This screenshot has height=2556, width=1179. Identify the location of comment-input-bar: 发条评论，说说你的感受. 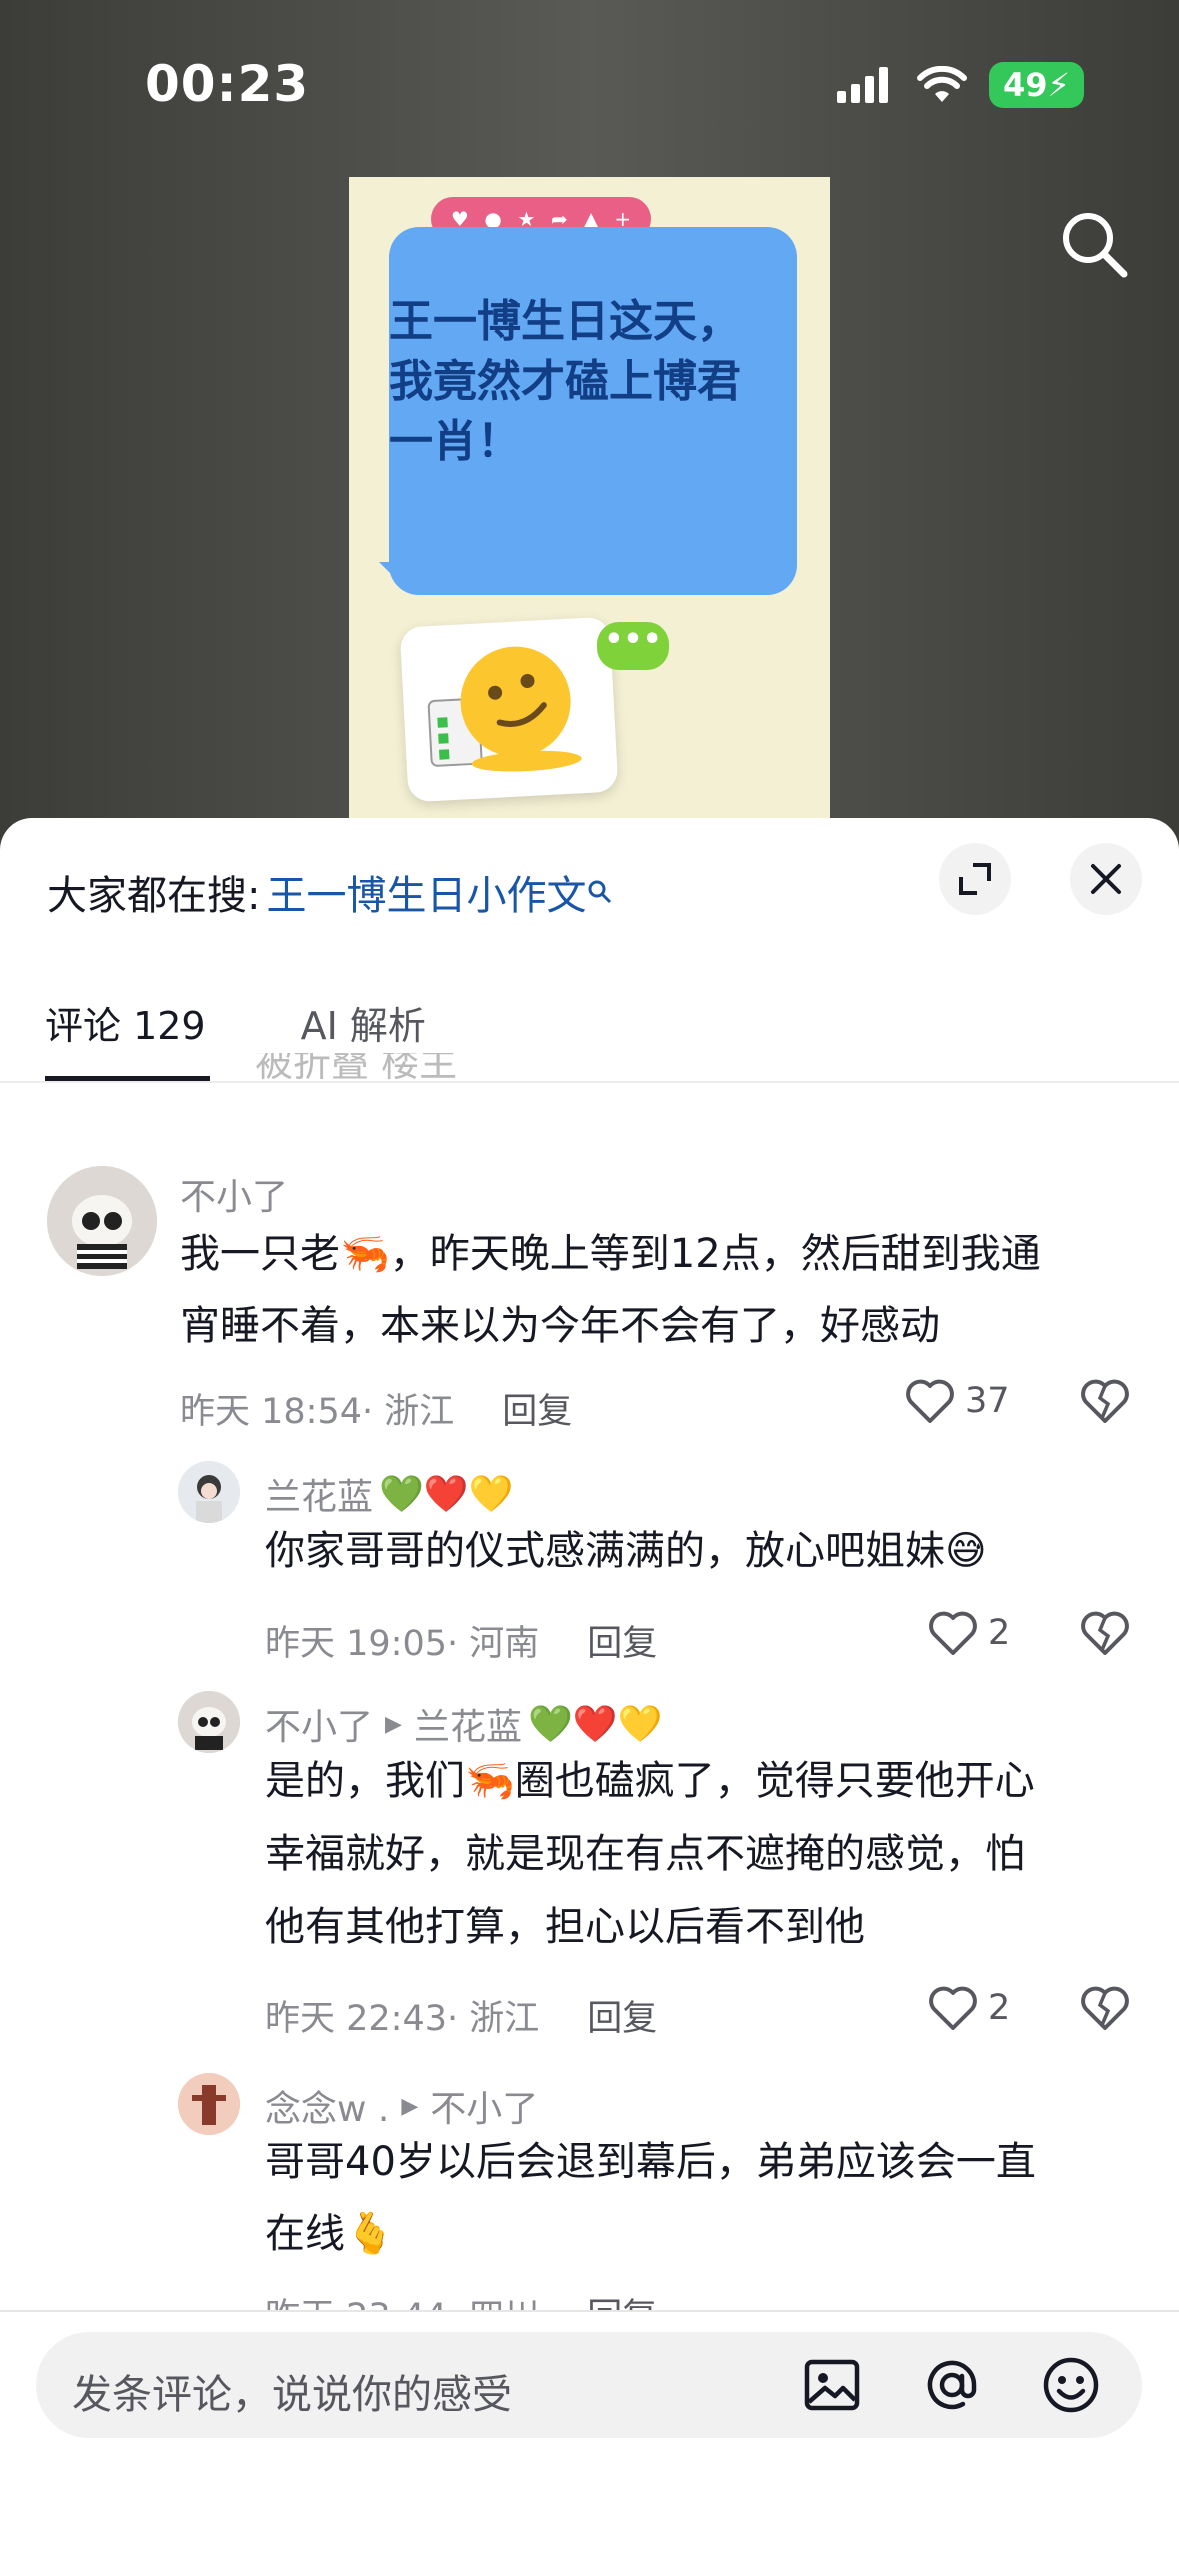
(589, 2434).